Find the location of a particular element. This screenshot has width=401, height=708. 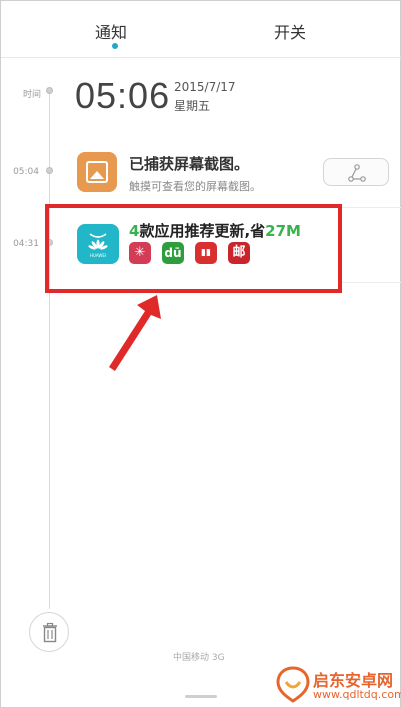

screenshot-notification-subtitle: 触摸可查看您的屏幕截图。 is located at coordinates (195, 186).